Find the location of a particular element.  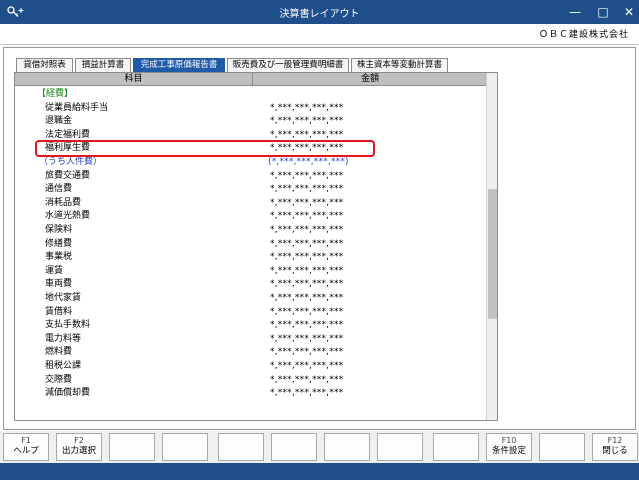

fkey-number: F1 is located at coordinates (26, 440).